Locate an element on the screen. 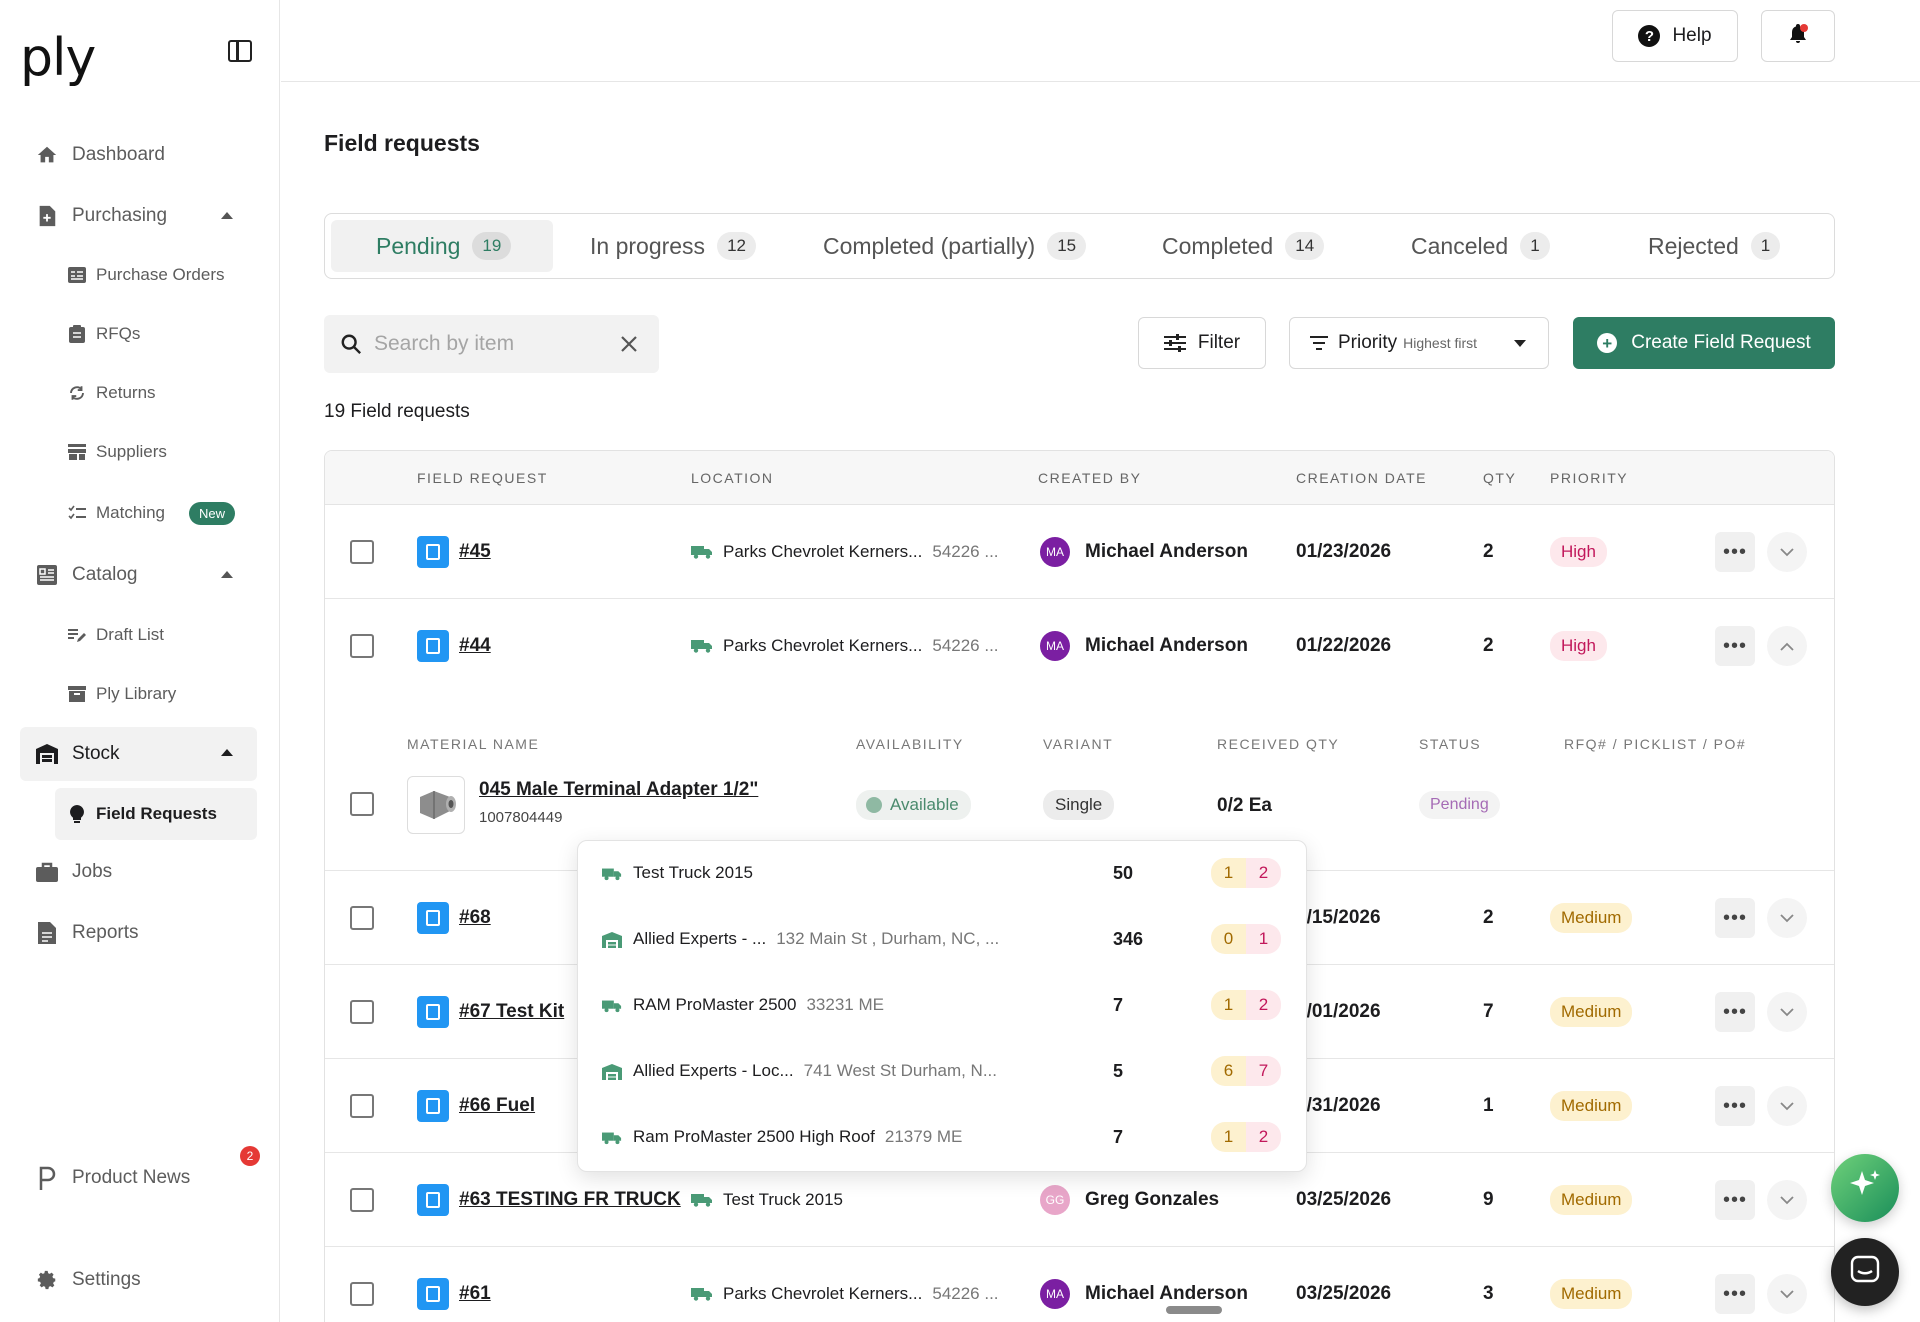 The height and width of the screenshot is (1322, 1920). field-request-link: #63 TESTING FR TRUCK is located at coordinates (570, 1200).